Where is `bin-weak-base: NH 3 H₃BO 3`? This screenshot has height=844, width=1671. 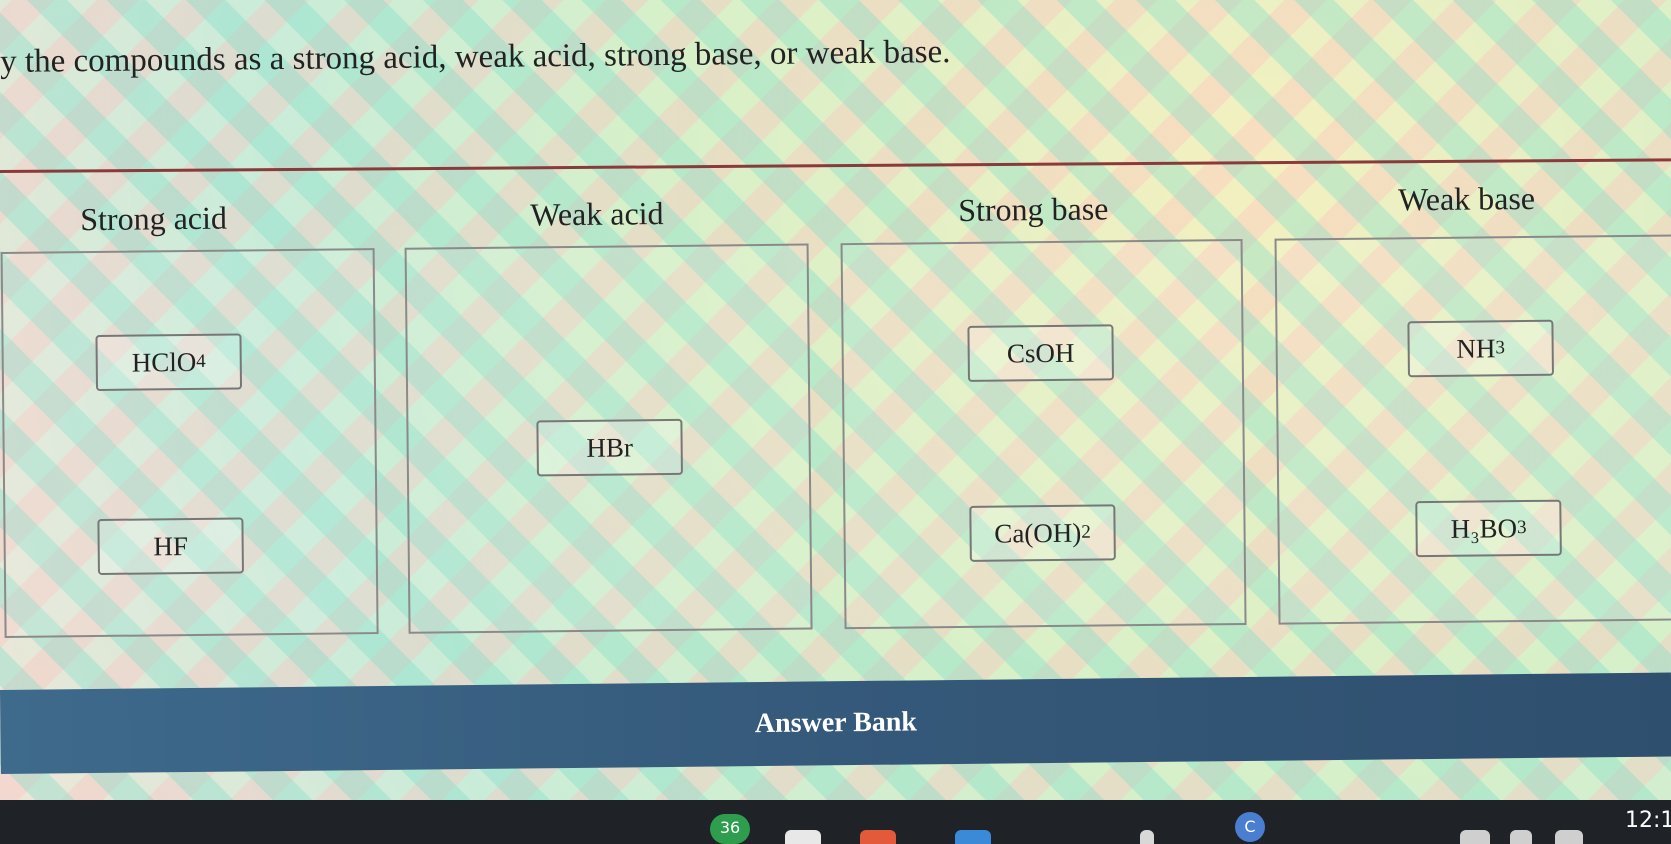
bin-weak-base: NH 3 H₃BO 3 is located at coordinates (1472, 429).